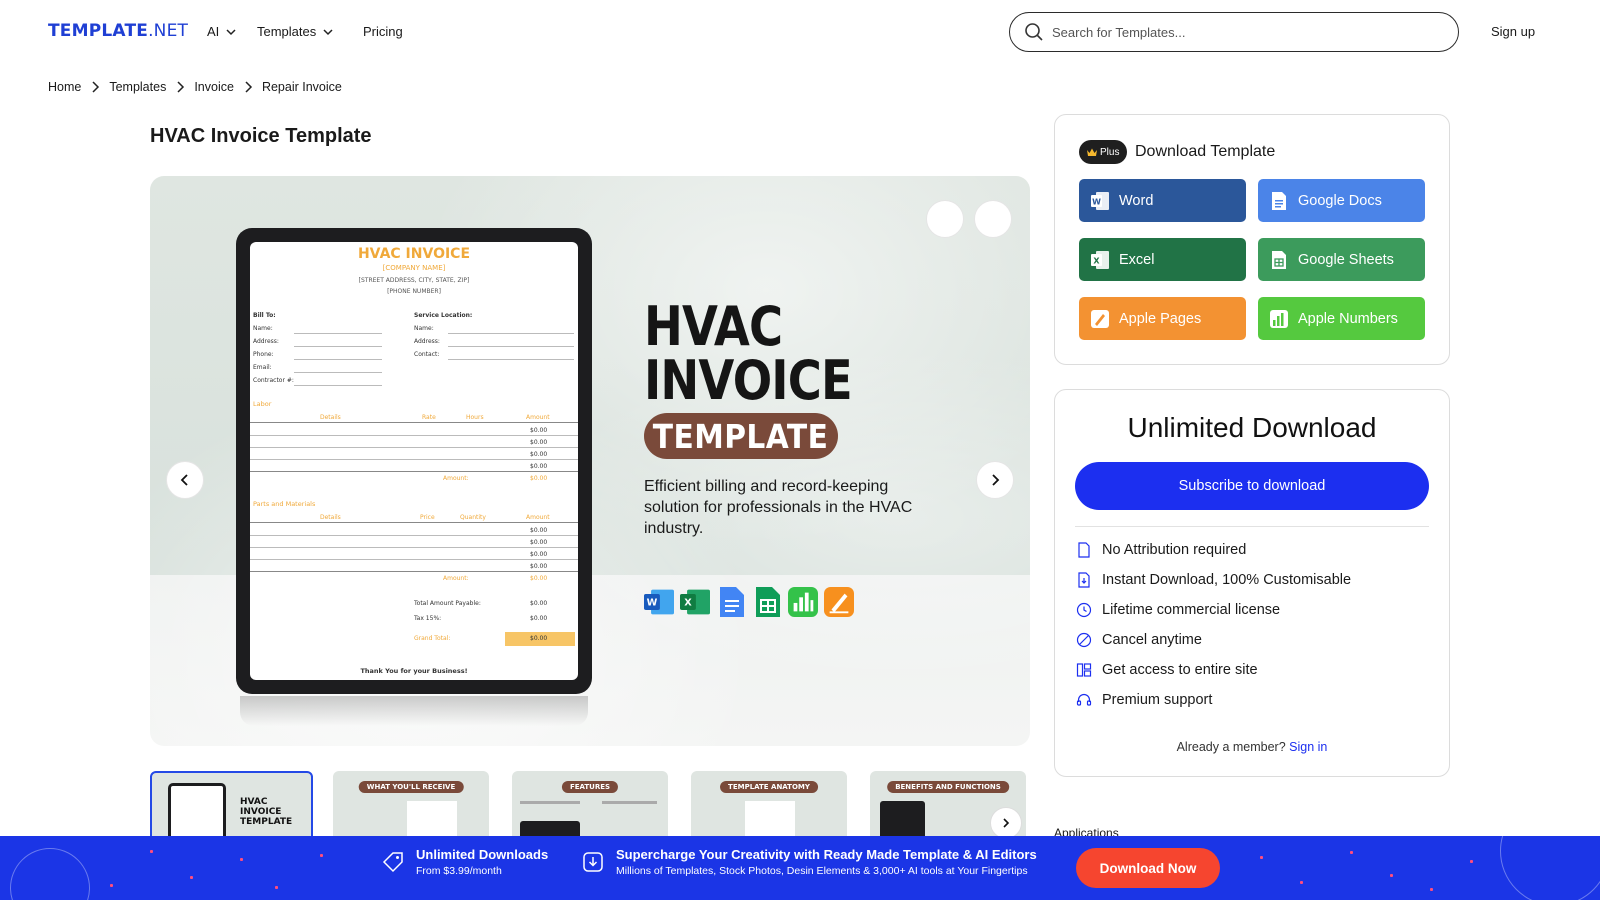 This screenshot has width=1600, height=900. Describe the element at coordinates (1162, 200) in the screenshot. I see `download-word-button: W Word` at that location.